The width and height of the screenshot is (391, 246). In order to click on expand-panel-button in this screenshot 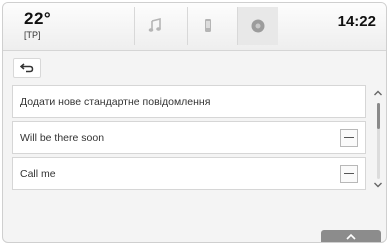, I will do `click(351, 236)`.